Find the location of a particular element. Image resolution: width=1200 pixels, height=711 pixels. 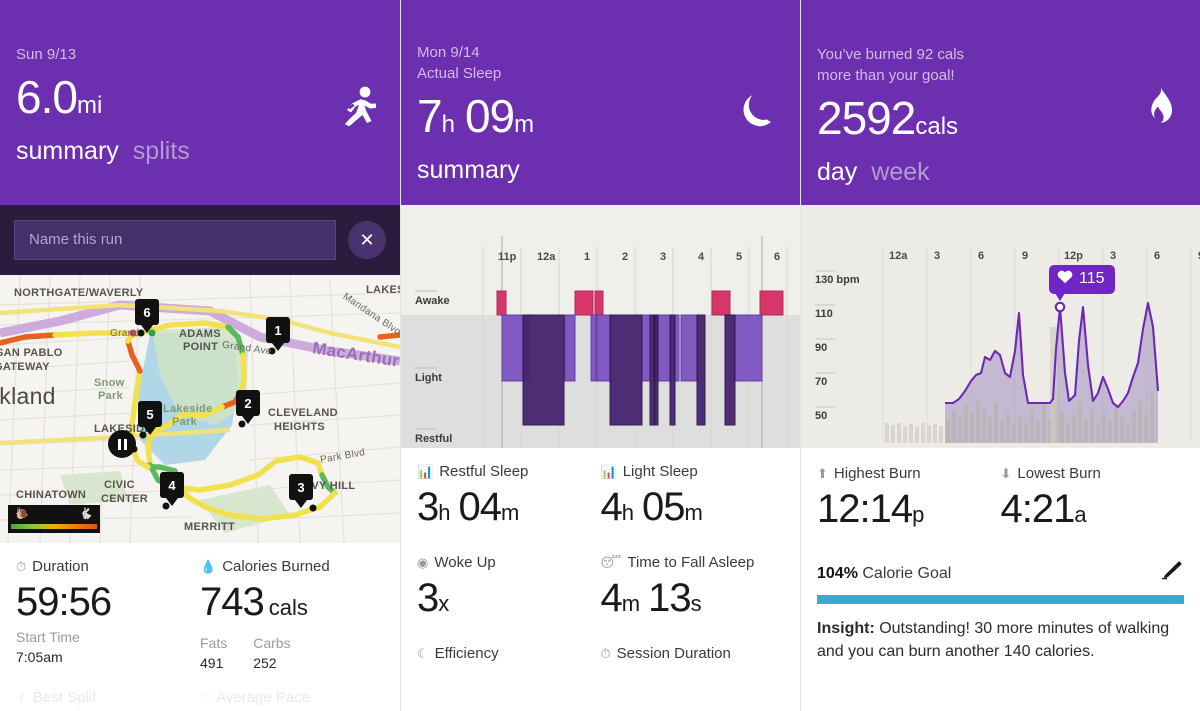

stat-woke-up: ◉ Woke Up 3x is located at coordinates (509, 598).